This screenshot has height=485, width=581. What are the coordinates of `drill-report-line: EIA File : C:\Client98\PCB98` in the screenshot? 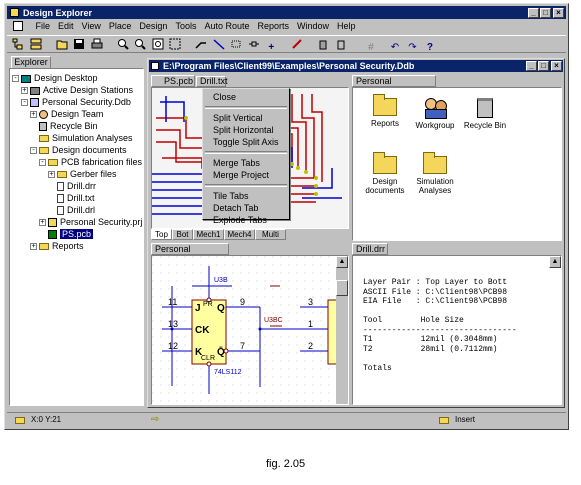 It's located at (435, 301).